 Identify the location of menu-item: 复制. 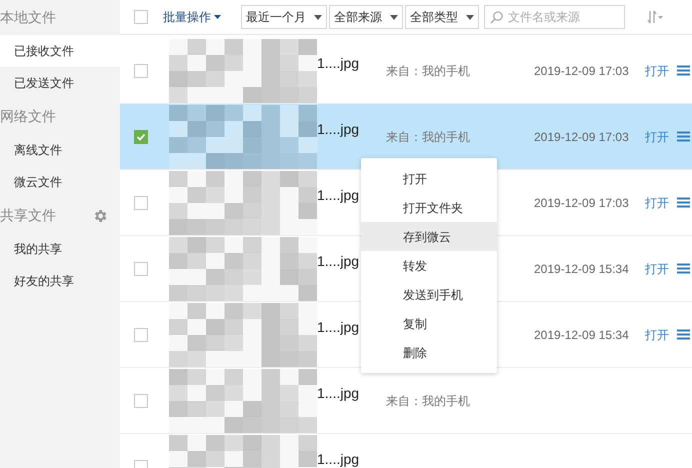
(429, 323).